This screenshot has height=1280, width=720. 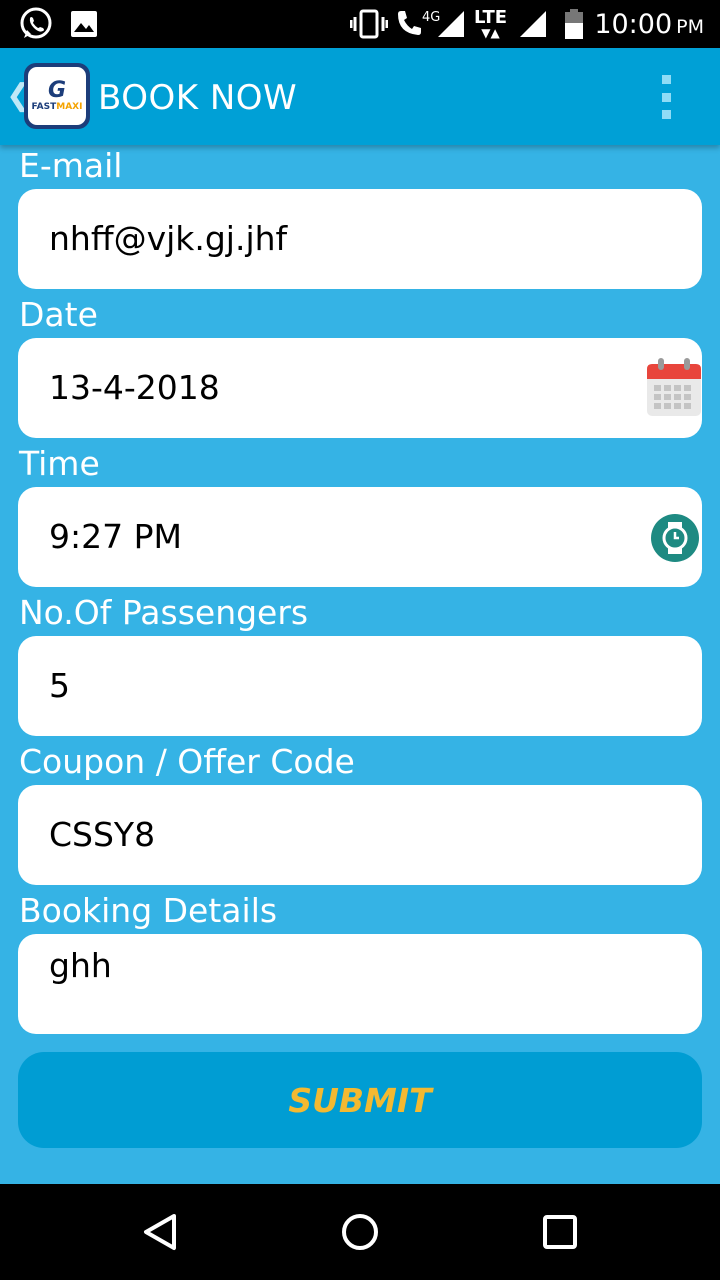 What do you see at coordinates (490, 33) in the screenshot?
I see `data-arrows-icon: ▼▲` at bounding box center [490, 33].